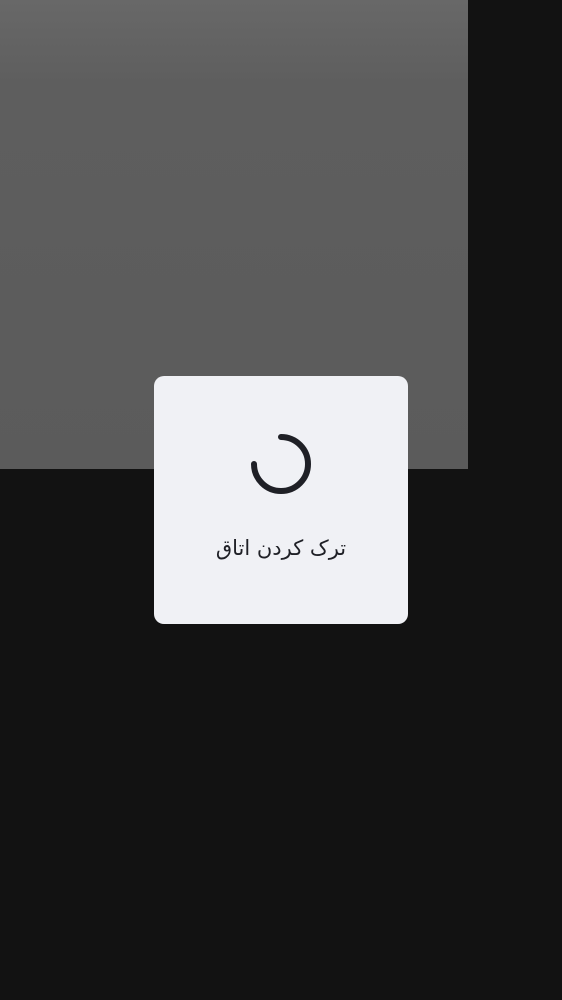 This screenshot has width=562, height=1000. What do you see at coordinates (281, 464) in the screenshot?
I see `loading-spinner-icon` at bounding box center [281, 464].